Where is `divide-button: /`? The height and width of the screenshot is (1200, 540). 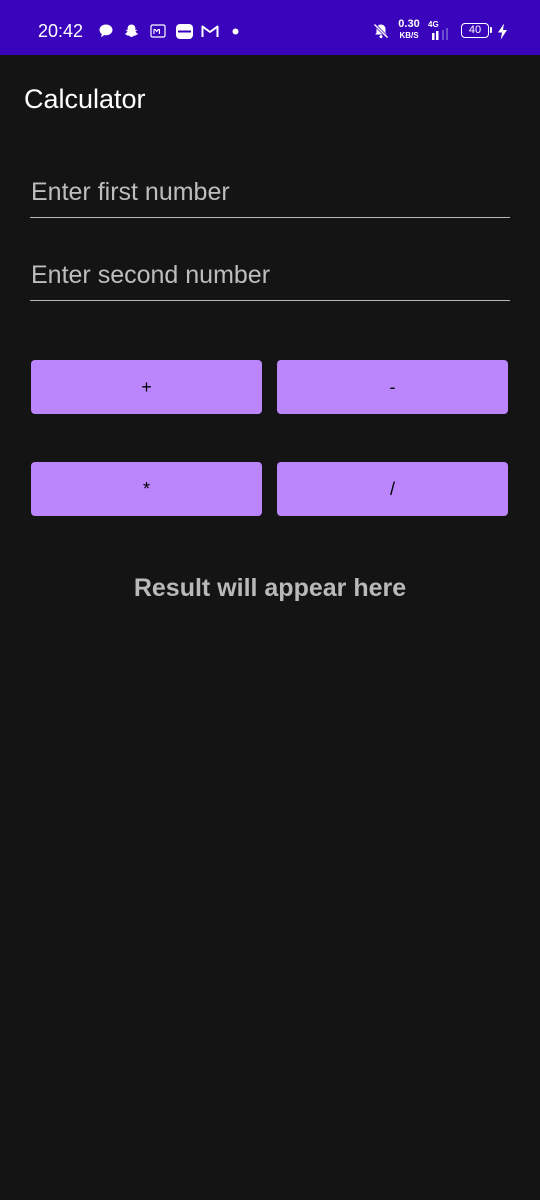 divide-button: / is located at coordinates (392, 489).